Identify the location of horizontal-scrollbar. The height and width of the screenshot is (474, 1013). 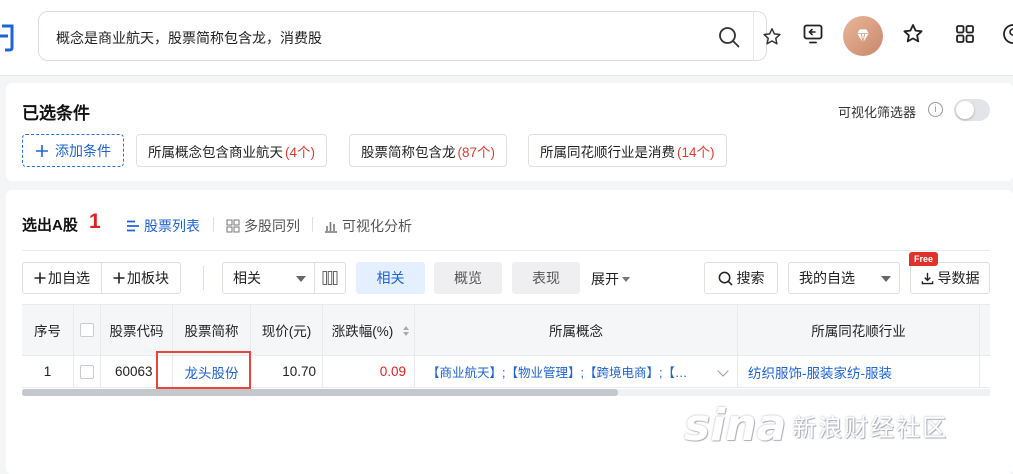
(506, 392).